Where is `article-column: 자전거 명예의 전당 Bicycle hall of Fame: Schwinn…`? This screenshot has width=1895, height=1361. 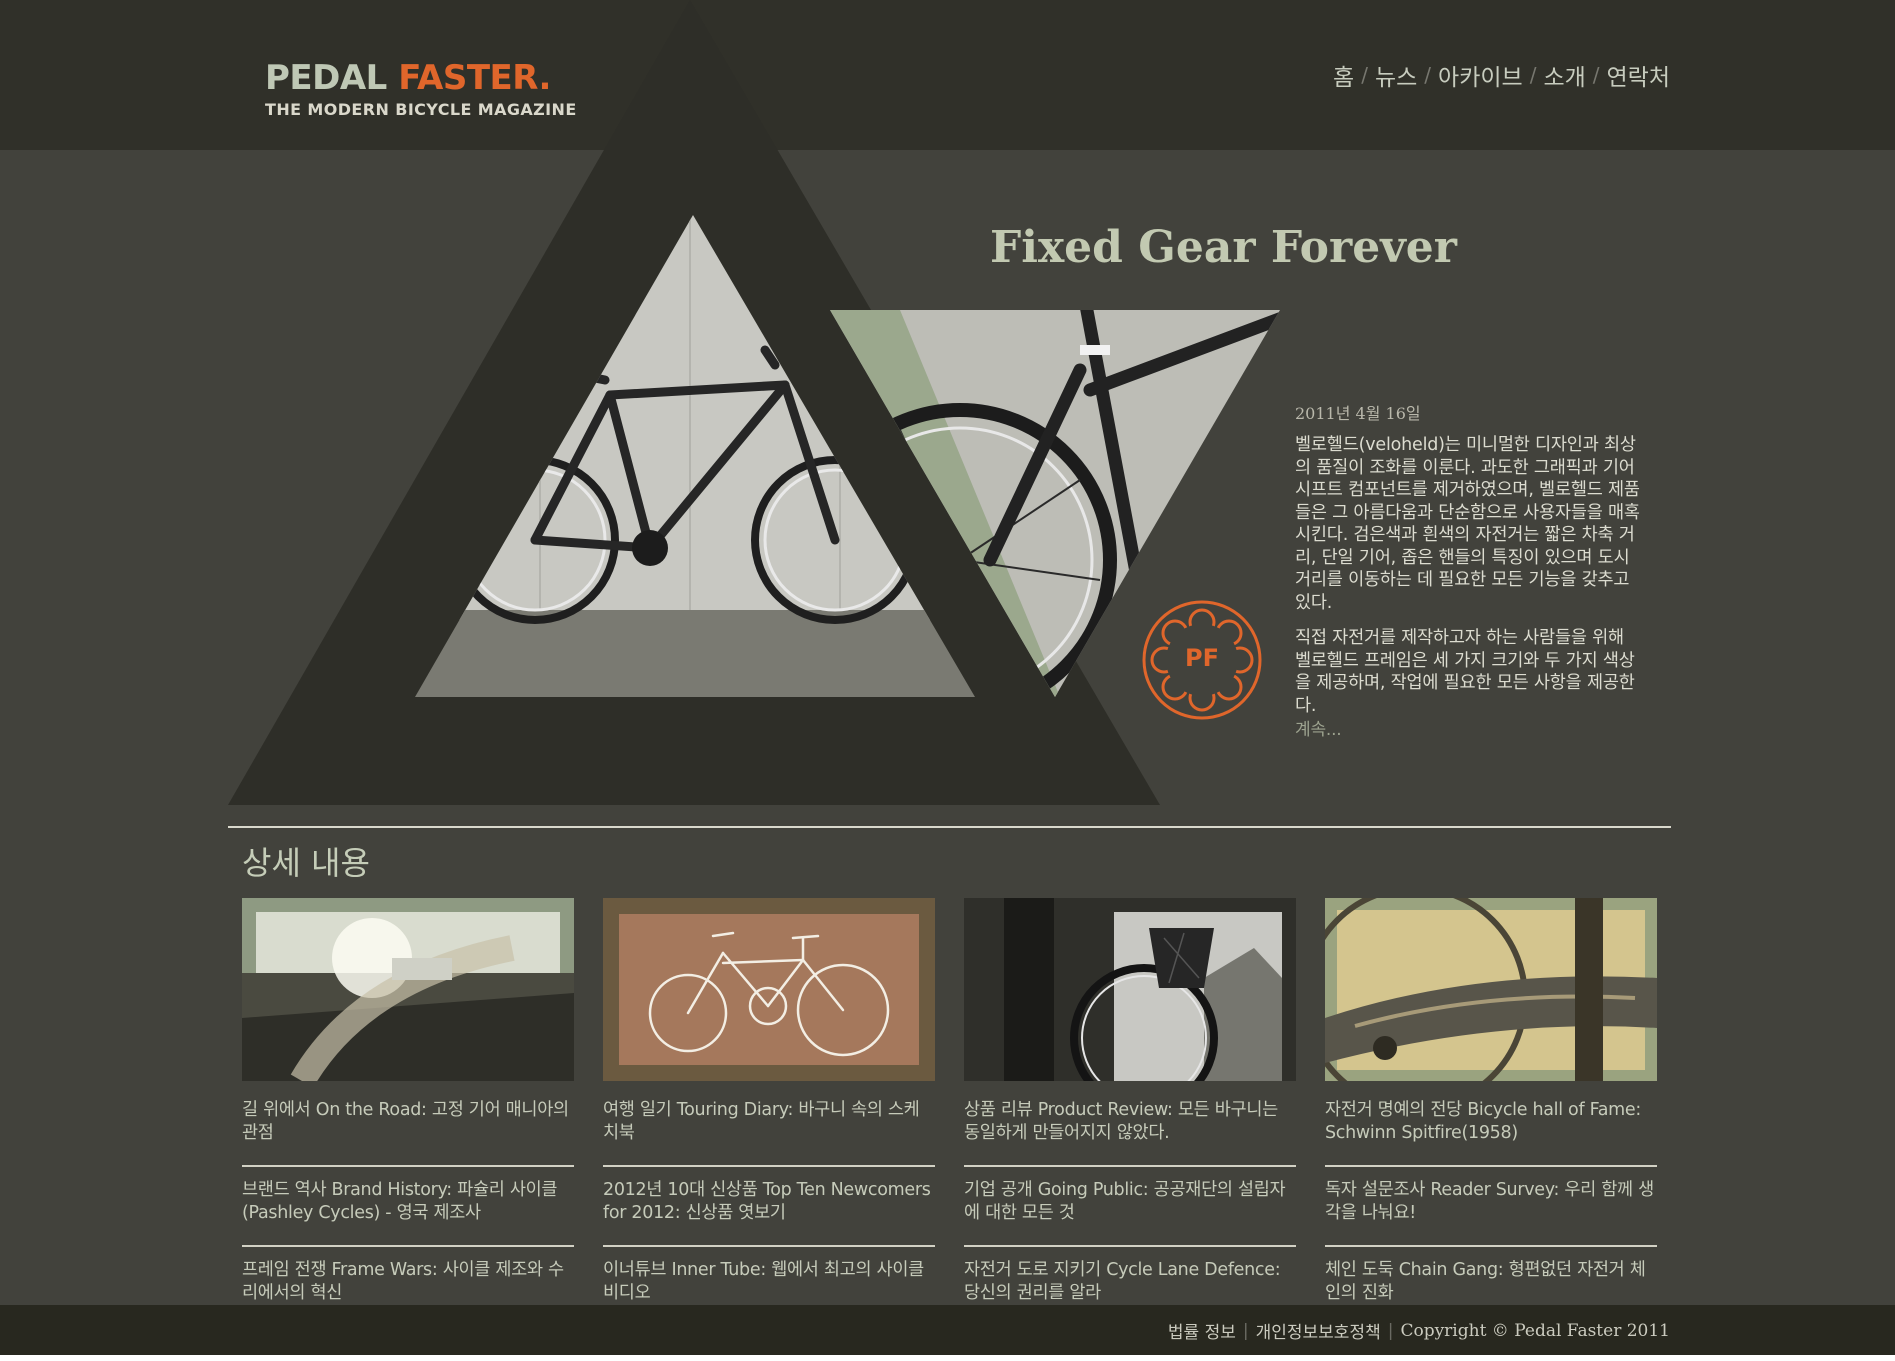
article-column: 자전거 명예의 전당 Bicycle hall of Fame: Schwinn… is located at coordinates (1491, 1115).